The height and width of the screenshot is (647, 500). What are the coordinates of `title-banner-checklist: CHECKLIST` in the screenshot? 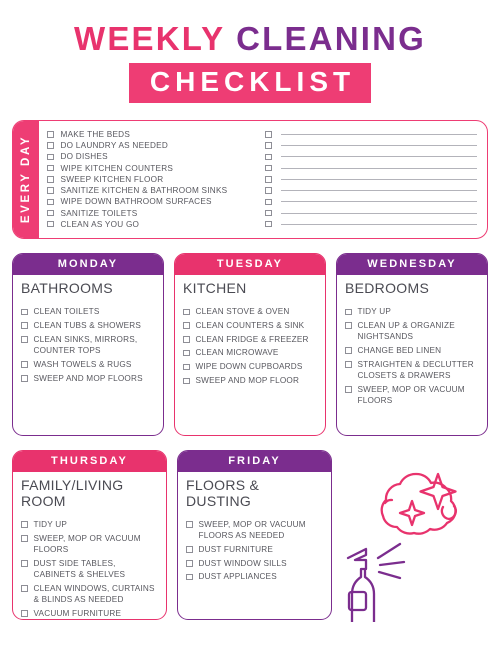 It's located at (250, 82).